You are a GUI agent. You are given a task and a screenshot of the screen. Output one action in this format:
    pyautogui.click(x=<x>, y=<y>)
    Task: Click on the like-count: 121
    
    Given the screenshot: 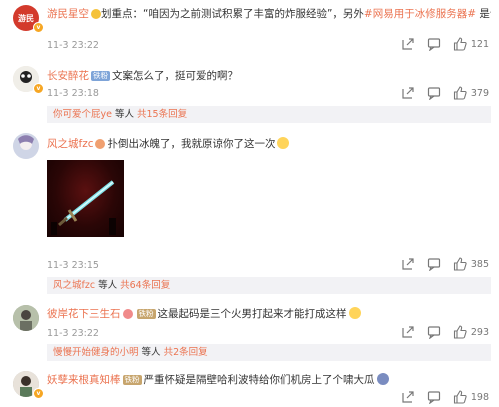 What is the action you would take?
    pyautogui.click(x=479, y=44)
    